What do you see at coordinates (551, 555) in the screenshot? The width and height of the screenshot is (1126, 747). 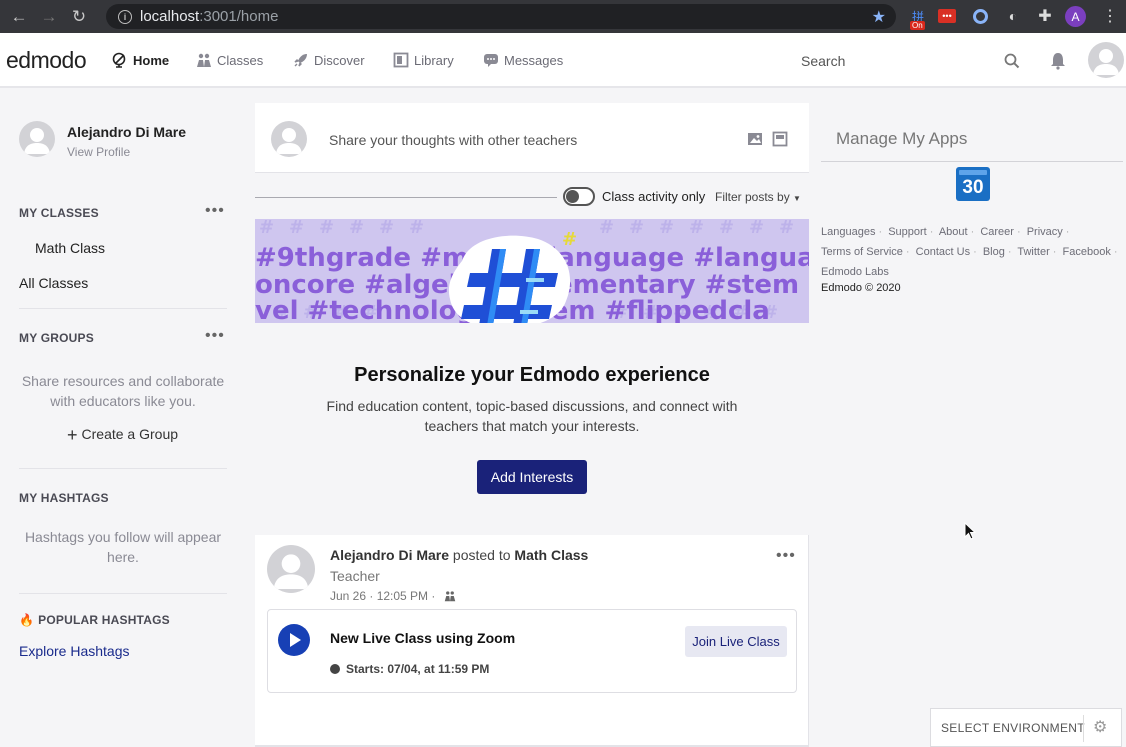 I see `post-target-link: Math Class` at bounding box center [551, 555].